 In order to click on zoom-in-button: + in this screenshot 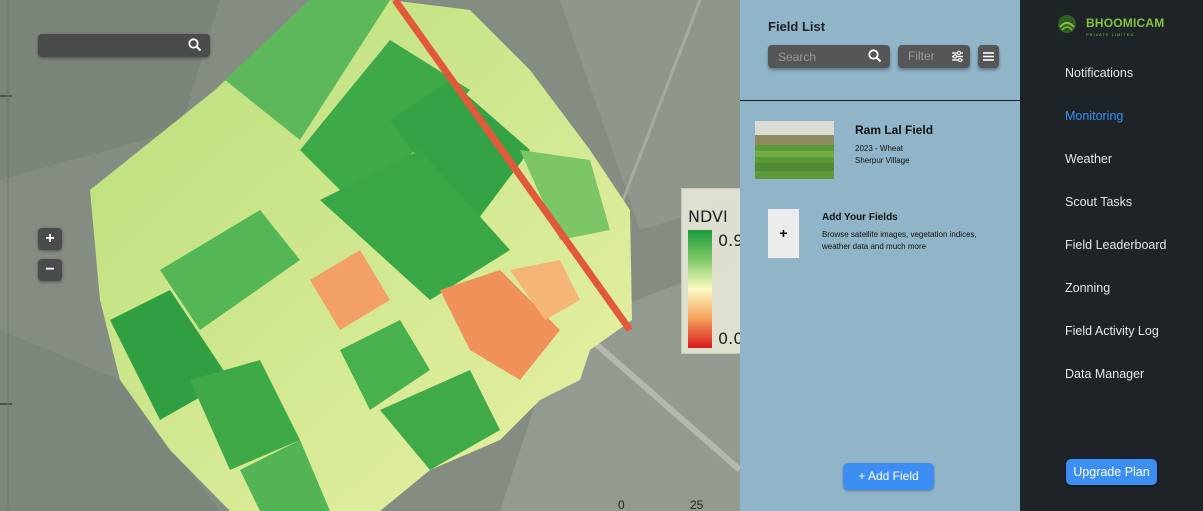, I will do `click(50, 239)`.